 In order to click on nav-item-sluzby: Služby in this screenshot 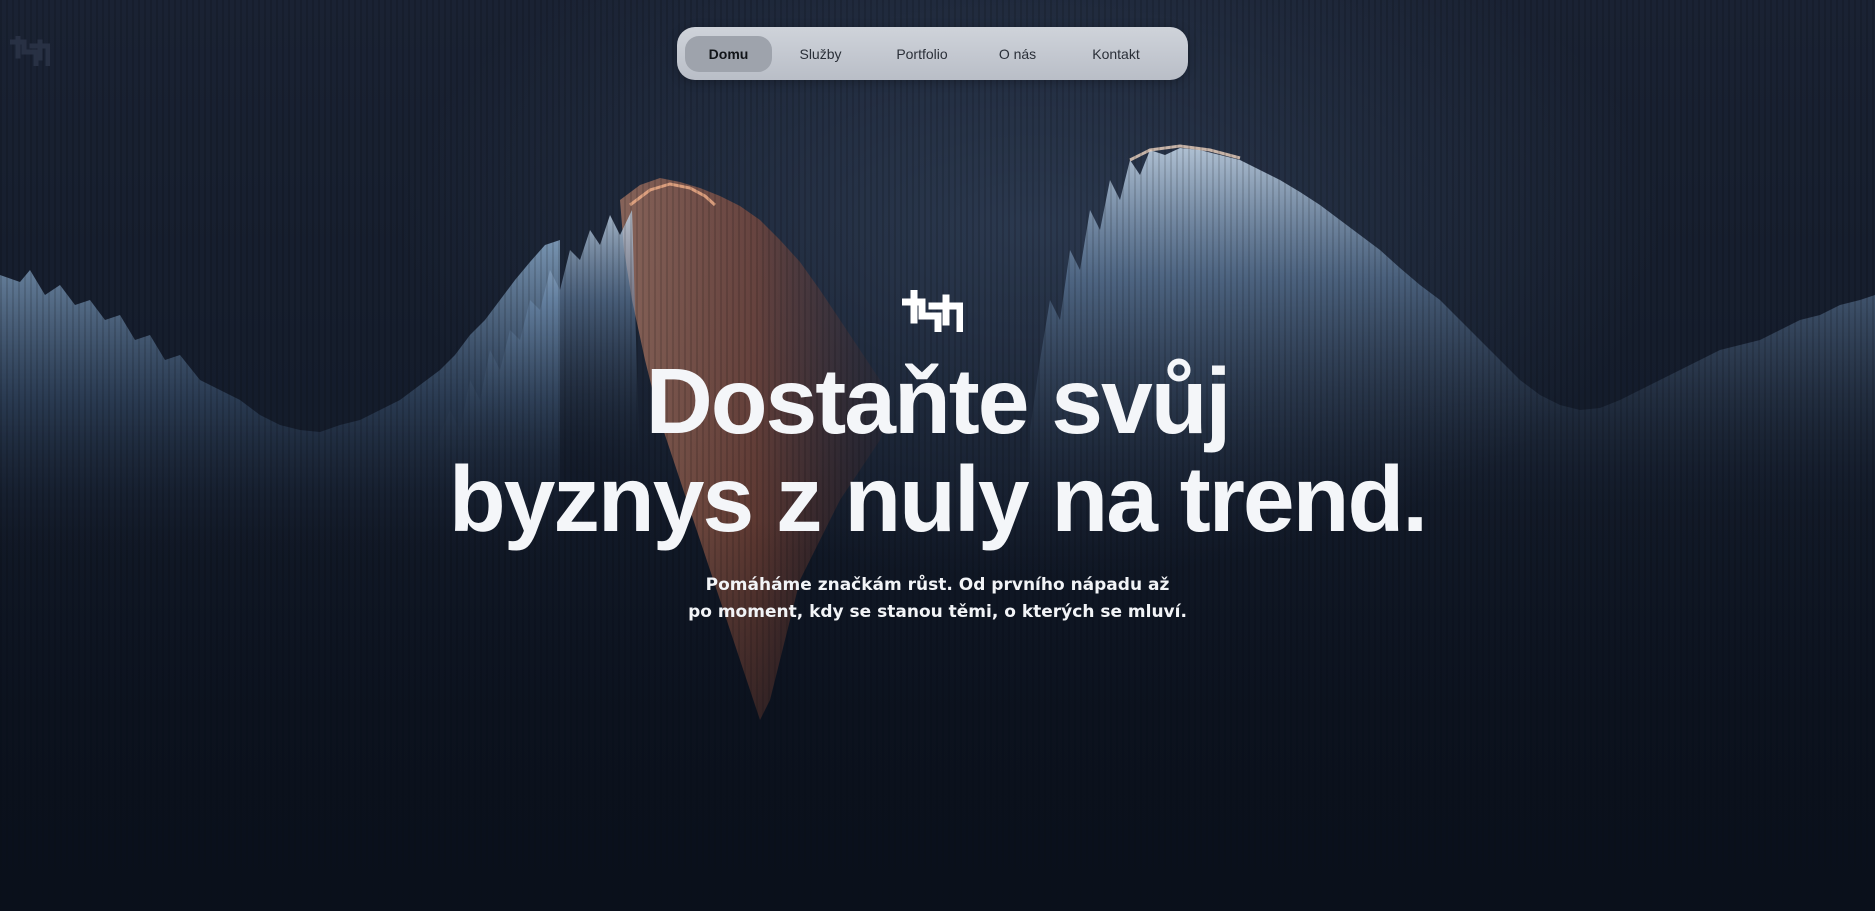, I will do `click(820, 54)`.